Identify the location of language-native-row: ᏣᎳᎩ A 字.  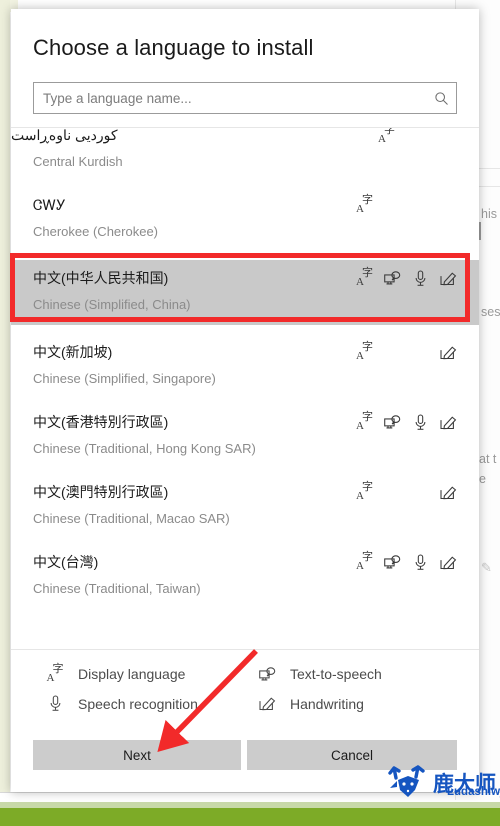
(245, 205).